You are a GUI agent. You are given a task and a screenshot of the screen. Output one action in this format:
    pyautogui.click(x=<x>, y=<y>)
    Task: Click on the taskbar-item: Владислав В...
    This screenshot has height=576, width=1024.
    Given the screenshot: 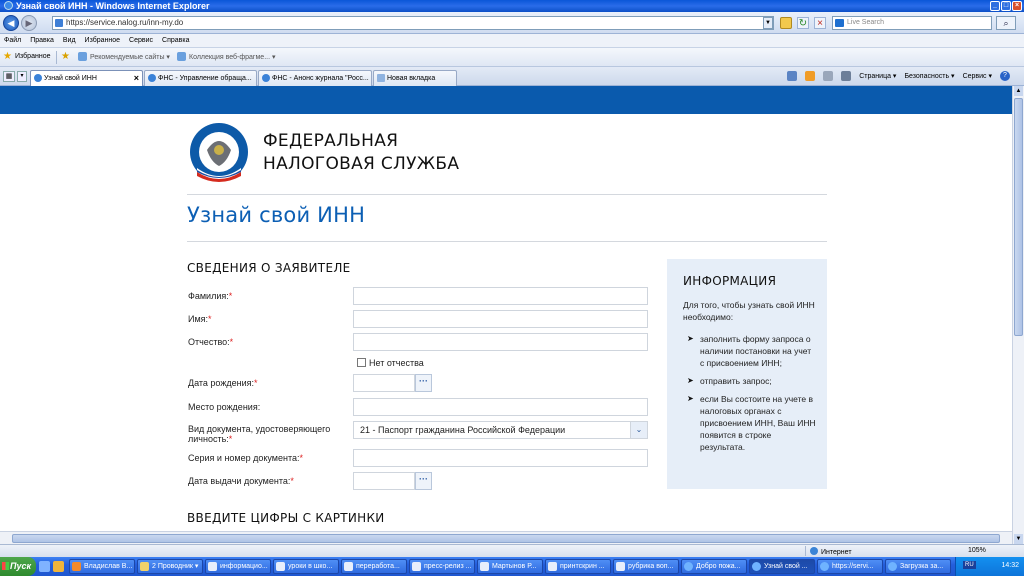 What is the action you would take?
    pyautogui.click(x=102, y=566)
    